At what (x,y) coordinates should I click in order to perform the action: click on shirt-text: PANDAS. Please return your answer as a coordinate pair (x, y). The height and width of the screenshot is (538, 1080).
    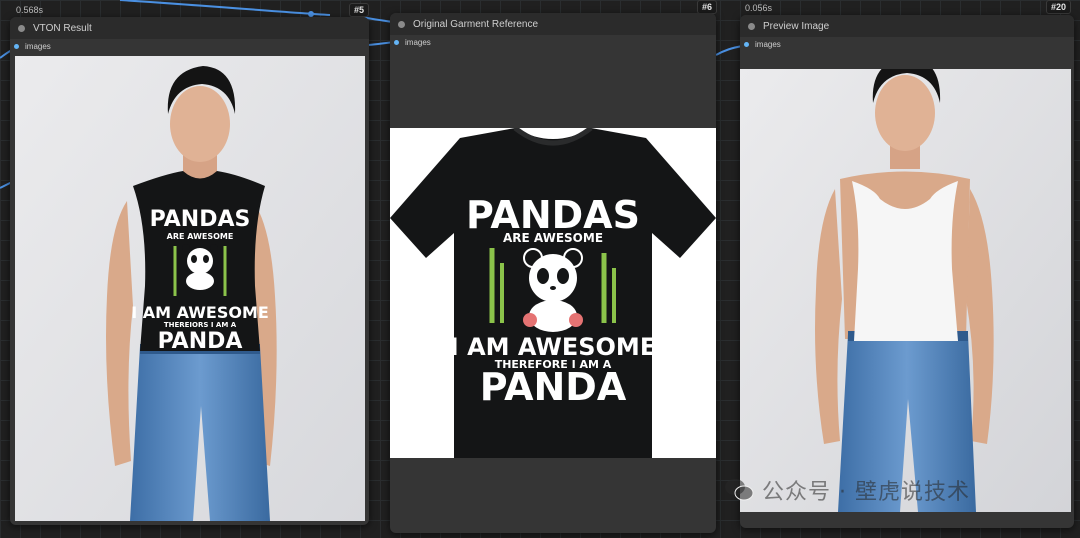
    Looking at the image, I should click on (200, 219).